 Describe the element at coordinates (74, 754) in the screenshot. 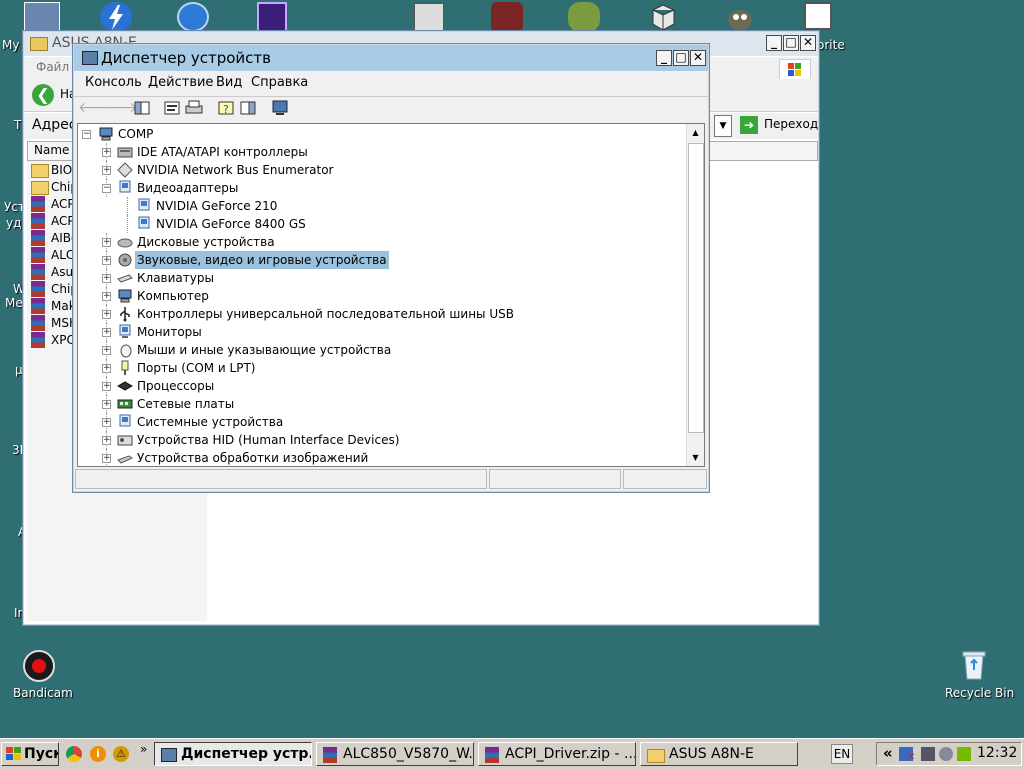

I see `chrome-icon` at that location.